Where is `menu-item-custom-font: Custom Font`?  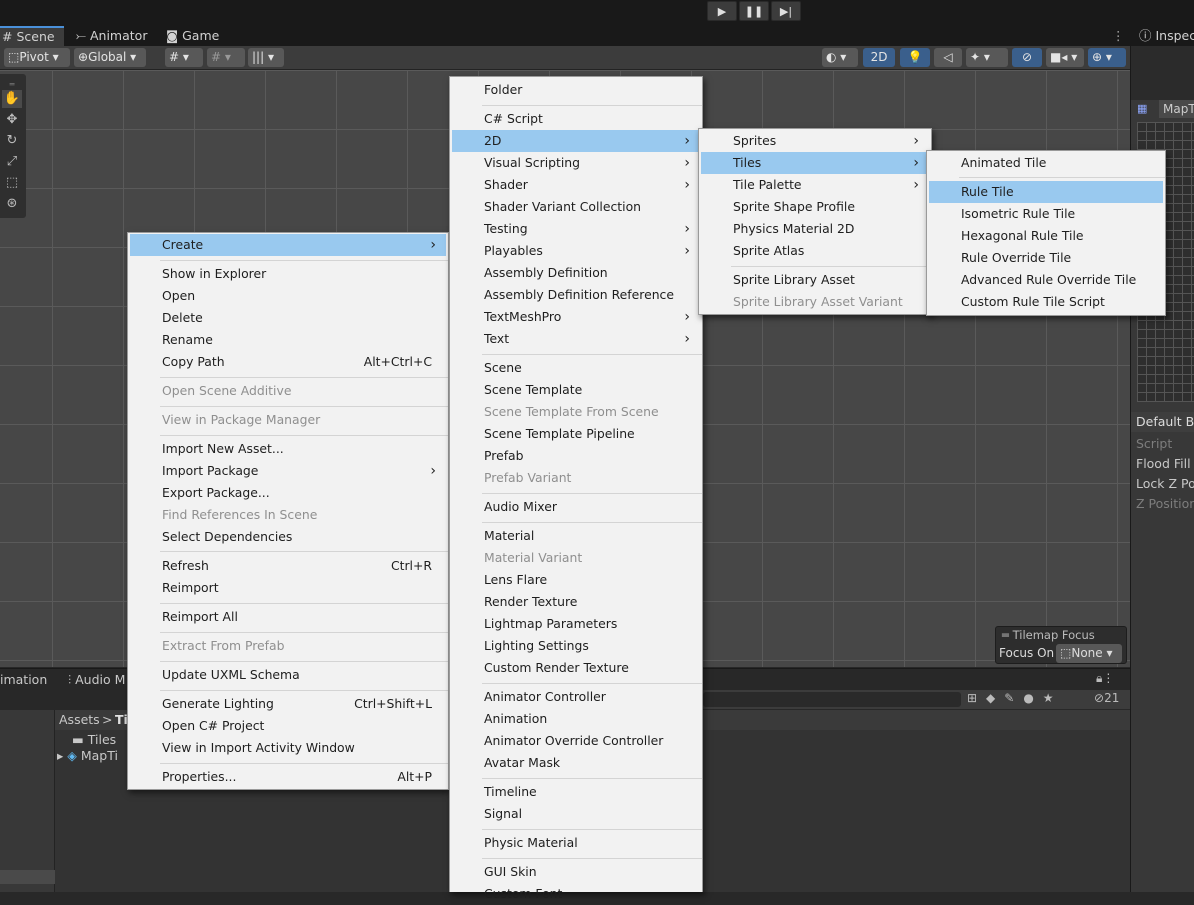 menu-item-custom-font: Custom Font is located at coordinates (576, 894).